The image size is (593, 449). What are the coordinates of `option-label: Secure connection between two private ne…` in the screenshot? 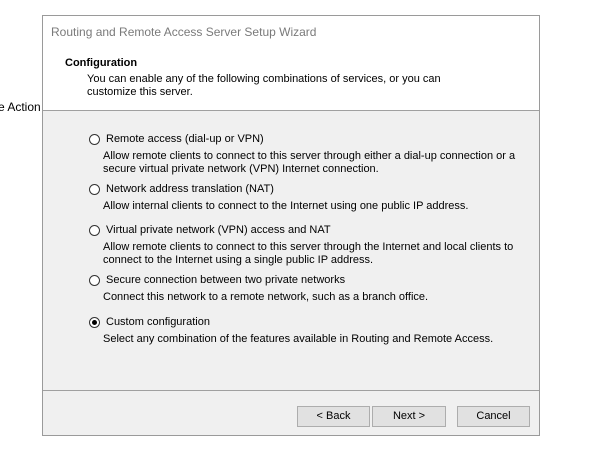 It's located at (225, 280).